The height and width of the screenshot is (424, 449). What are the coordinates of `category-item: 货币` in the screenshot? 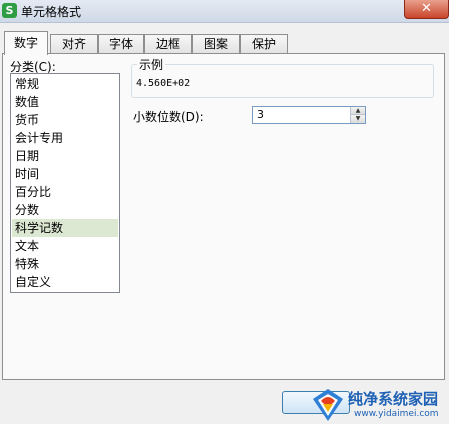 It's located at (65, 120).